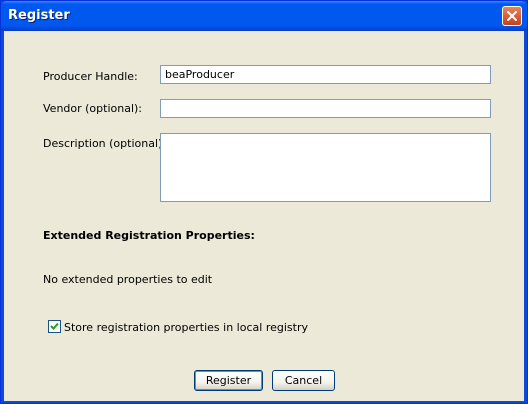 The width and height of the screenshot is (528, 404). What do you see at coordinates (128, 279) in the screenshot?
I see `no-extended-properties-message: No extended properties to edit` at bounding box center [128, 279].